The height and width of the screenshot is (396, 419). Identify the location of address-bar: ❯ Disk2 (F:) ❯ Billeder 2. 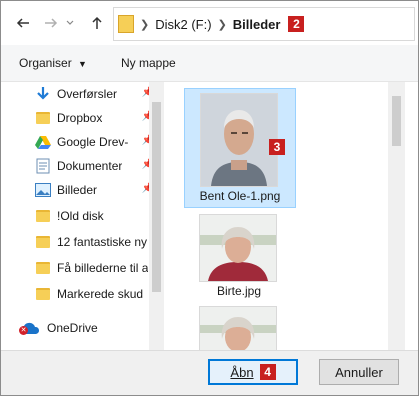
(264, 24).